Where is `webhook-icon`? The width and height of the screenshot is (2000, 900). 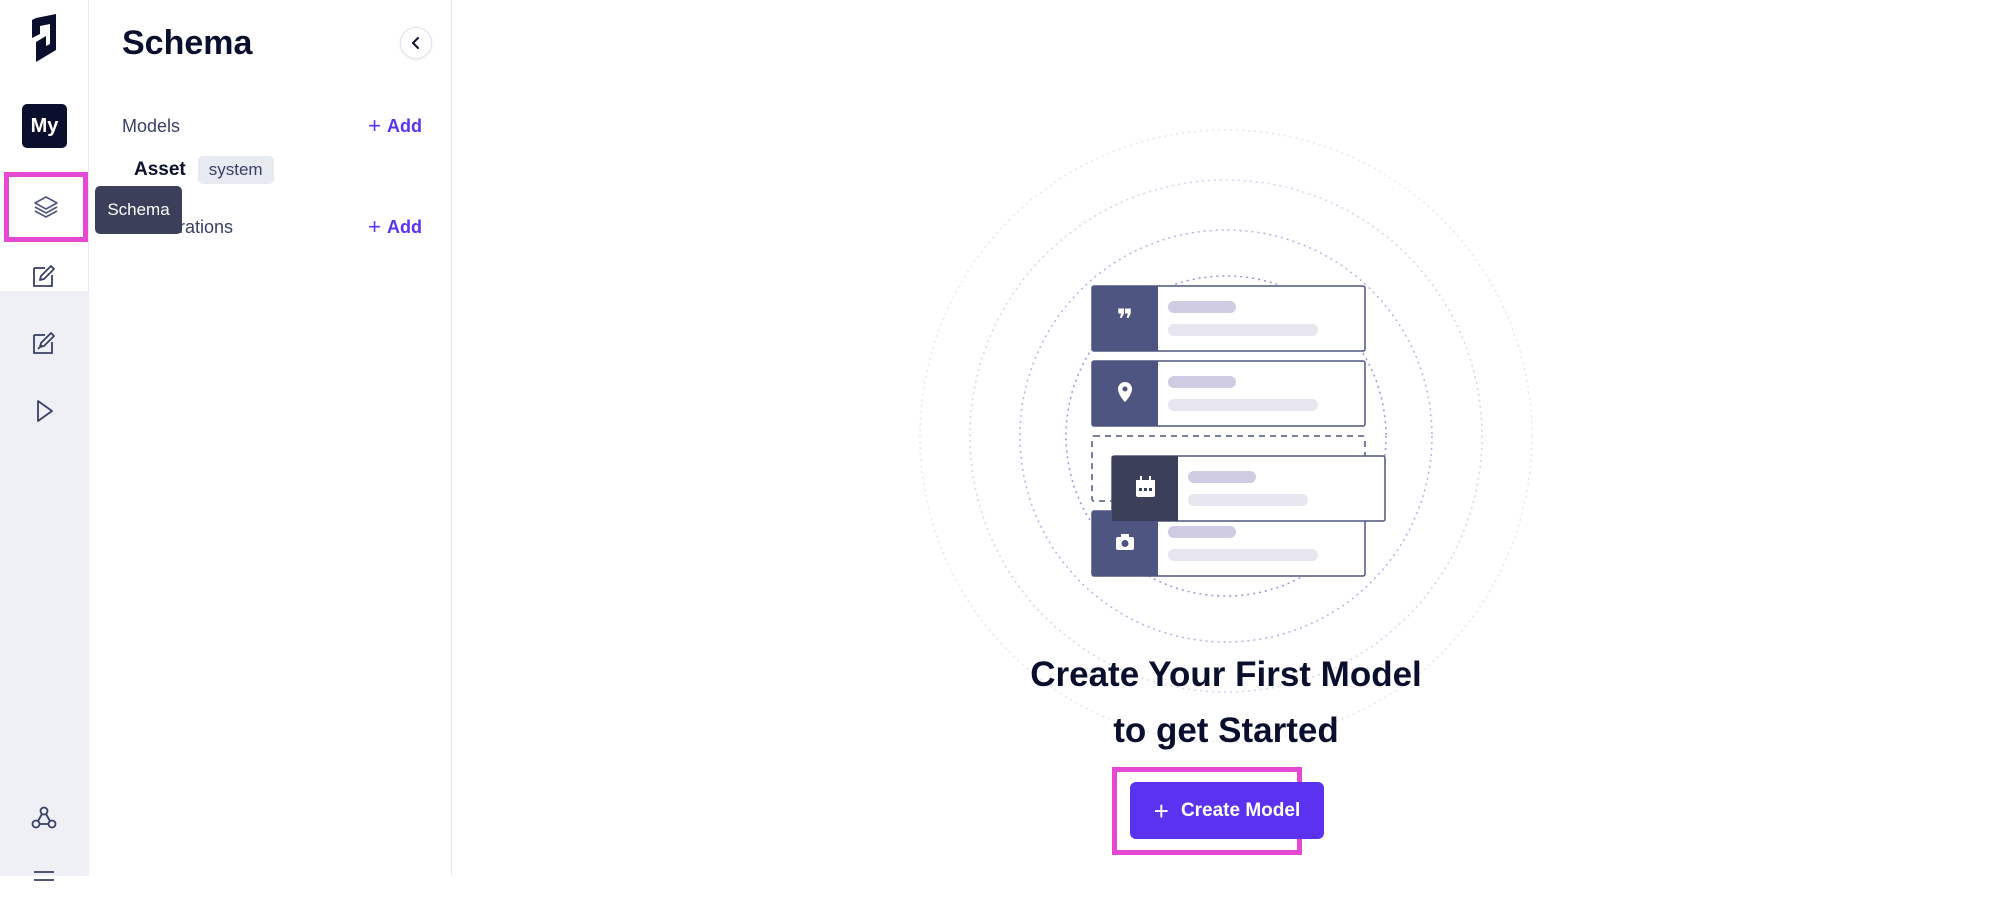 webhook-icon is located at coordinates (44, 817).